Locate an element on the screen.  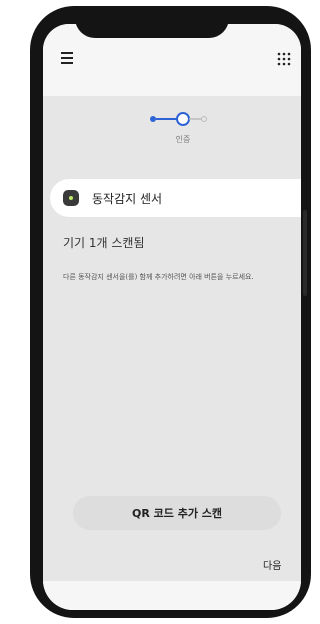
device-card: 동작감지 센서 is located at coordinates (175, 198).